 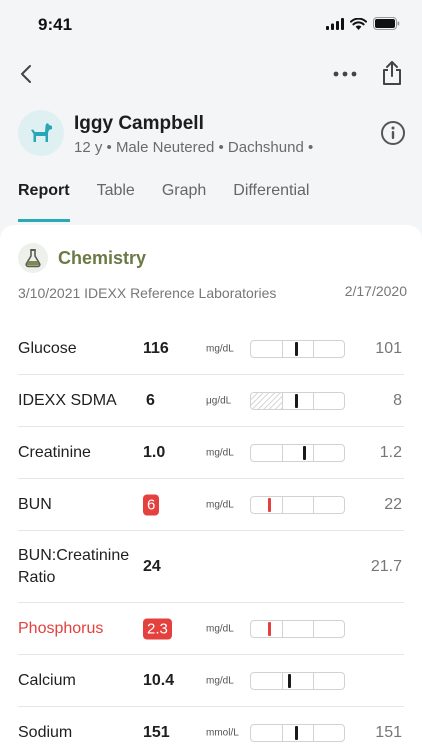 I want to click on abnormal-value-badge: 2.3, so click(x=157, y=628).